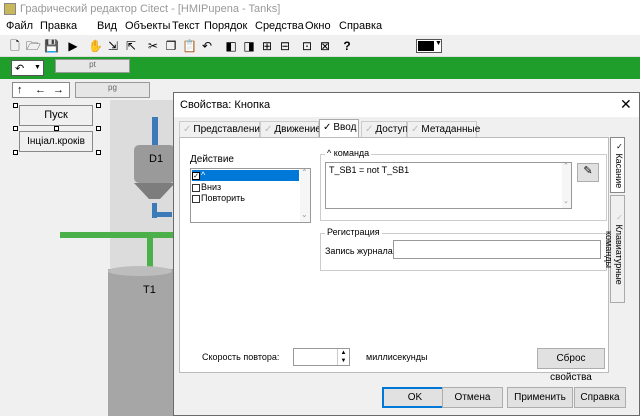 Image resolution: width=640 pixels, height=416 pixels. I want to click on command-group: ^ команда T_SB1 = not T_SB1 ⌃ ⌄ ✎, so click(463, 184).